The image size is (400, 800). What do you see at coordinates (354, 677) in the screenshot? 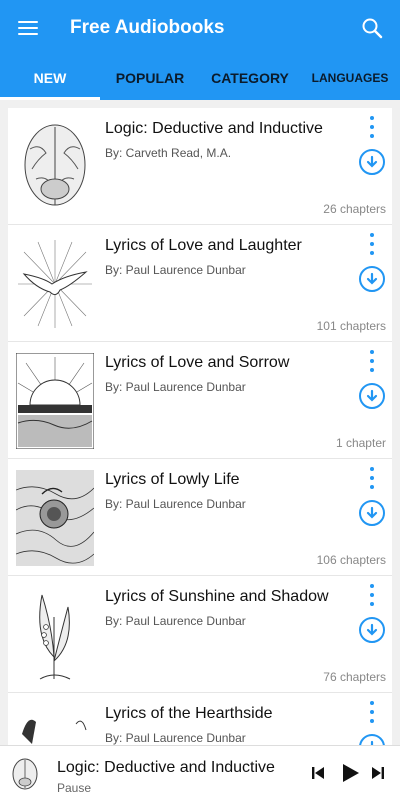
I see `chapter-count: 76 chapters` at bounding box center [354, 677].